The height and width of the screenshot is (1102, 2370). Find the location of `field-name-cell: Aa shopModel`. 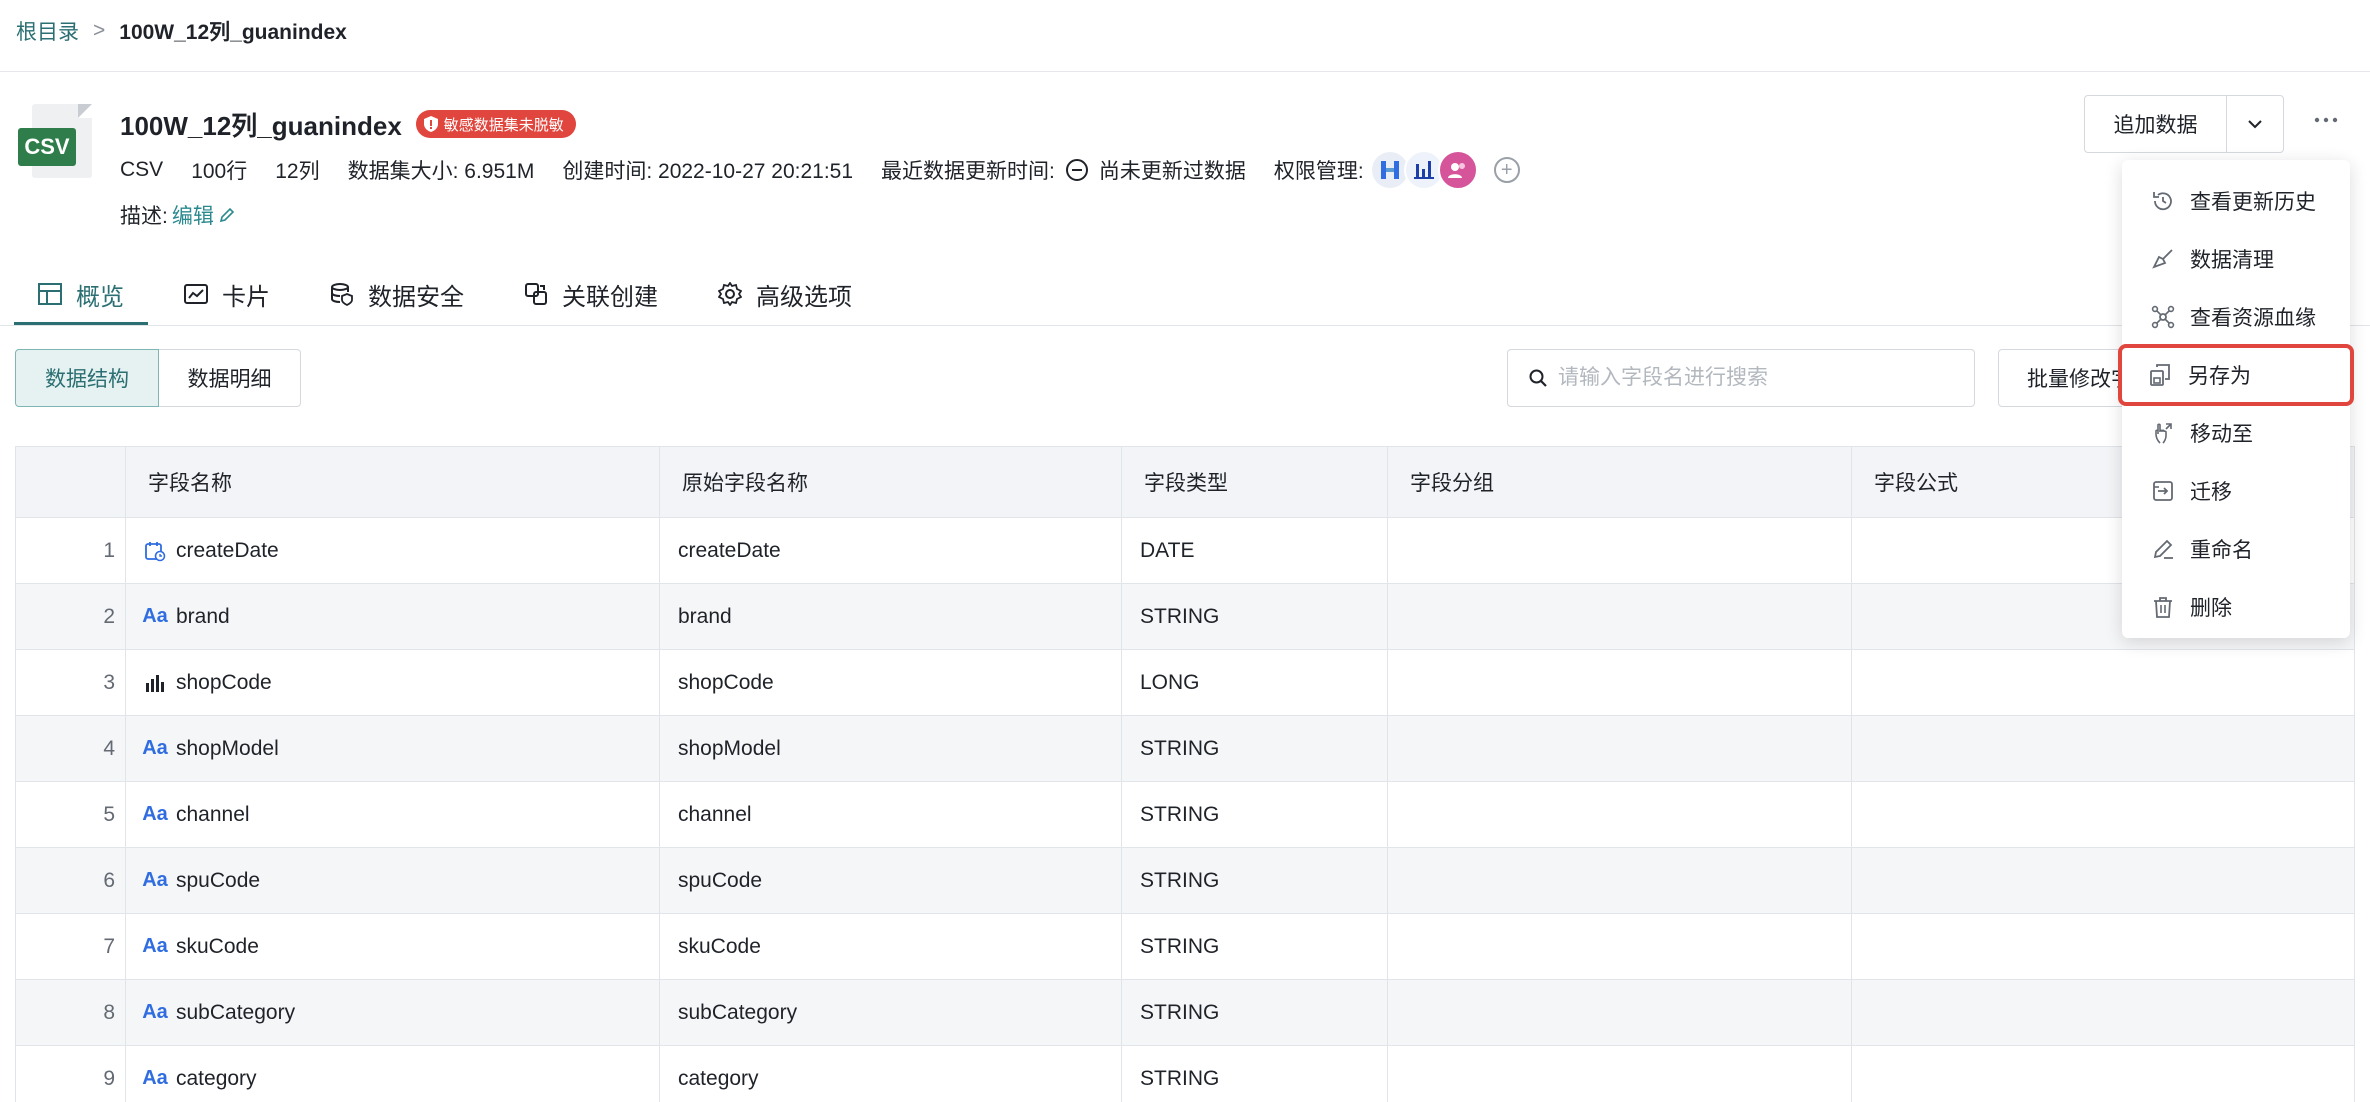

field-name-cell: Aa shopModel is located at coordinates (393, 748).